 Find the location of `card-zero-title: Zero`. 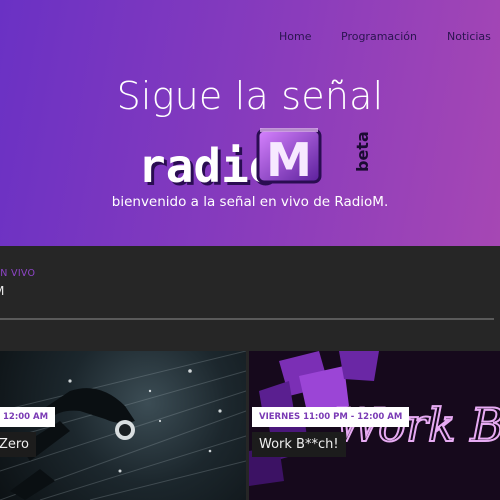

card-zero-title: Zero is located at coordinates (18, 444).